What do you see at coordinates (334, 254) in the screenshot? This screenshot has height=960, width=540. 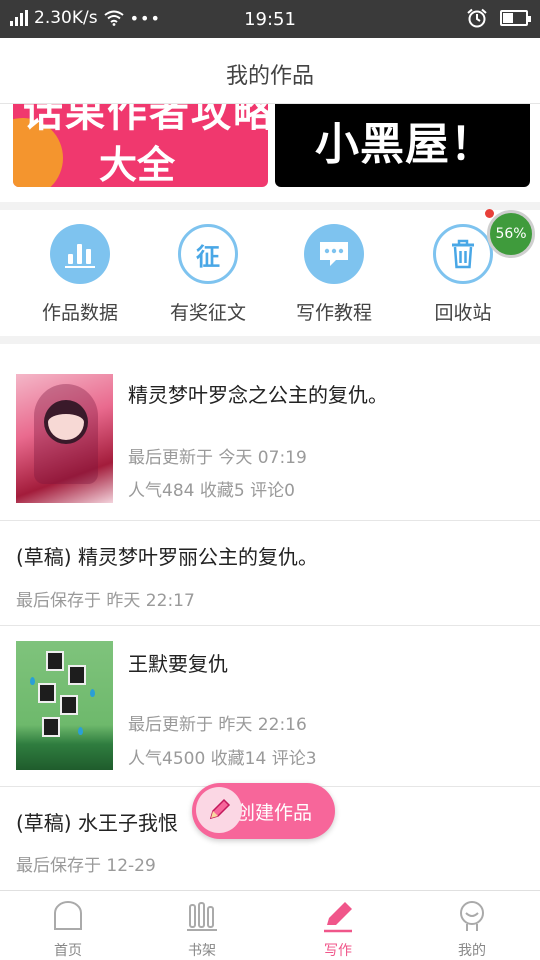 I see `chat-bubble-icon` at bounding box center [334, 254].